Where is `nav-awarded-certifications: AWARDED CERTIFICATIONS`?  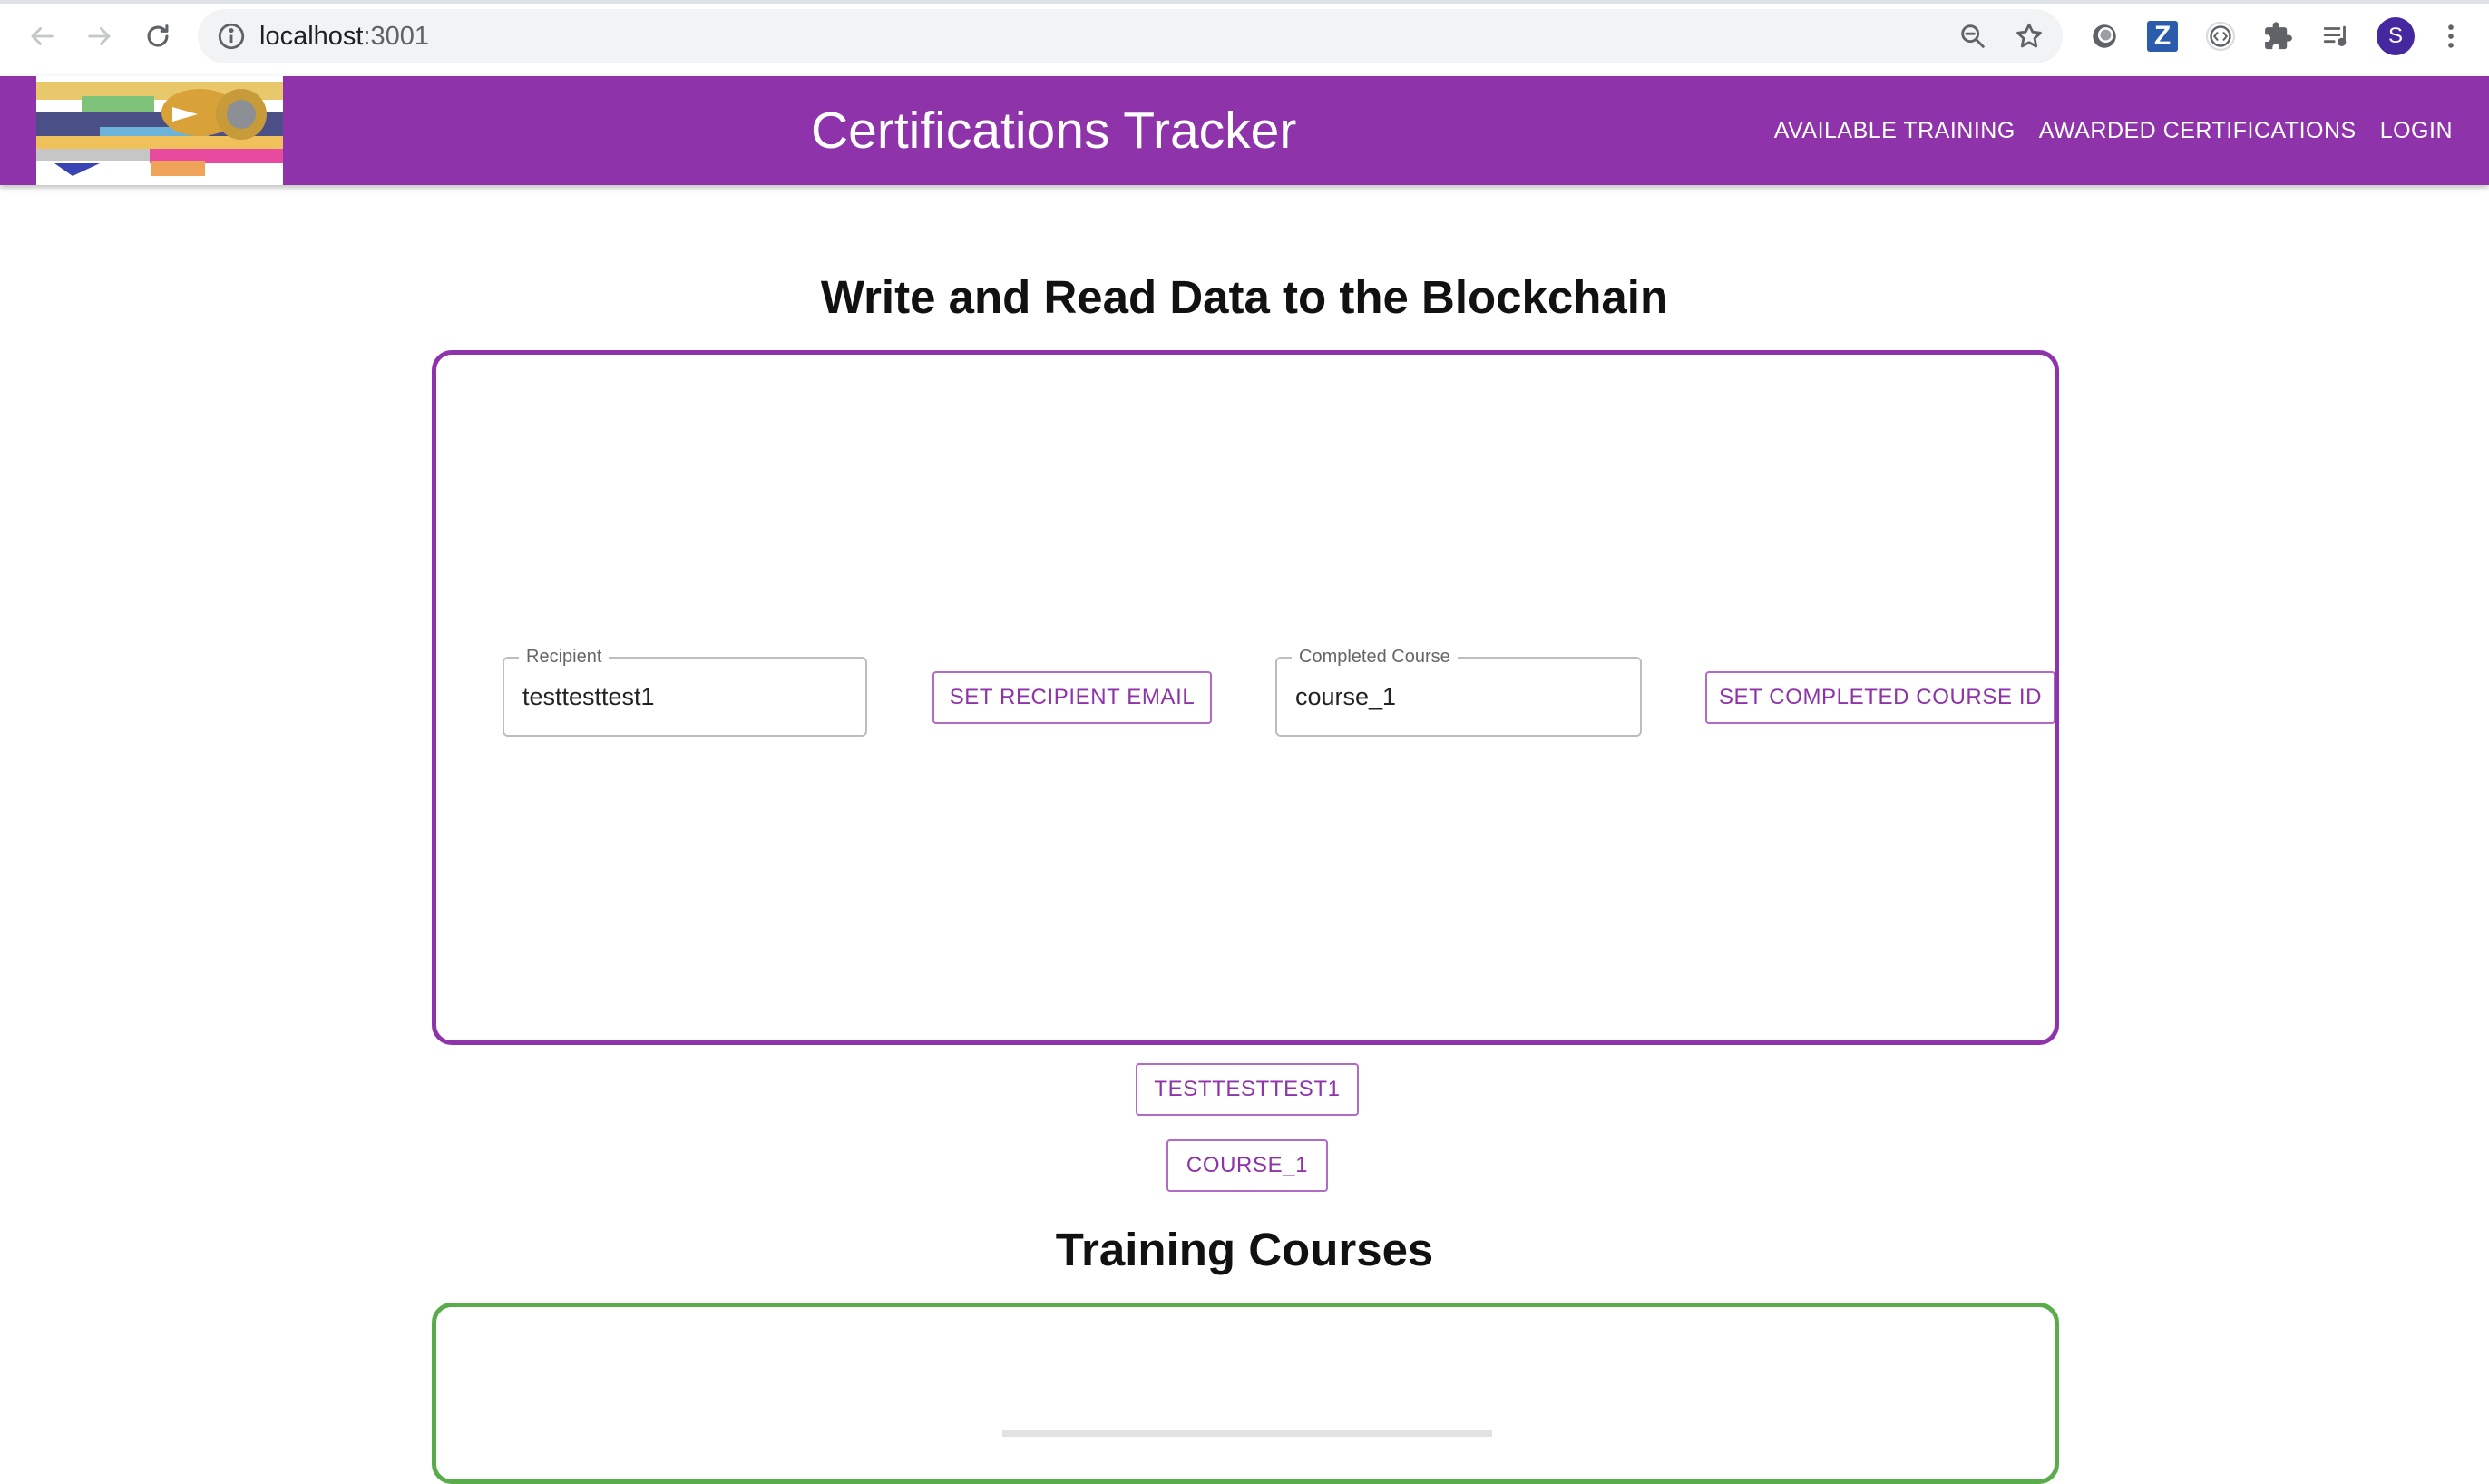
nav-awarded-certifications: AWARDED CERTIFICATIONS is located at coordinates (2198, 130).